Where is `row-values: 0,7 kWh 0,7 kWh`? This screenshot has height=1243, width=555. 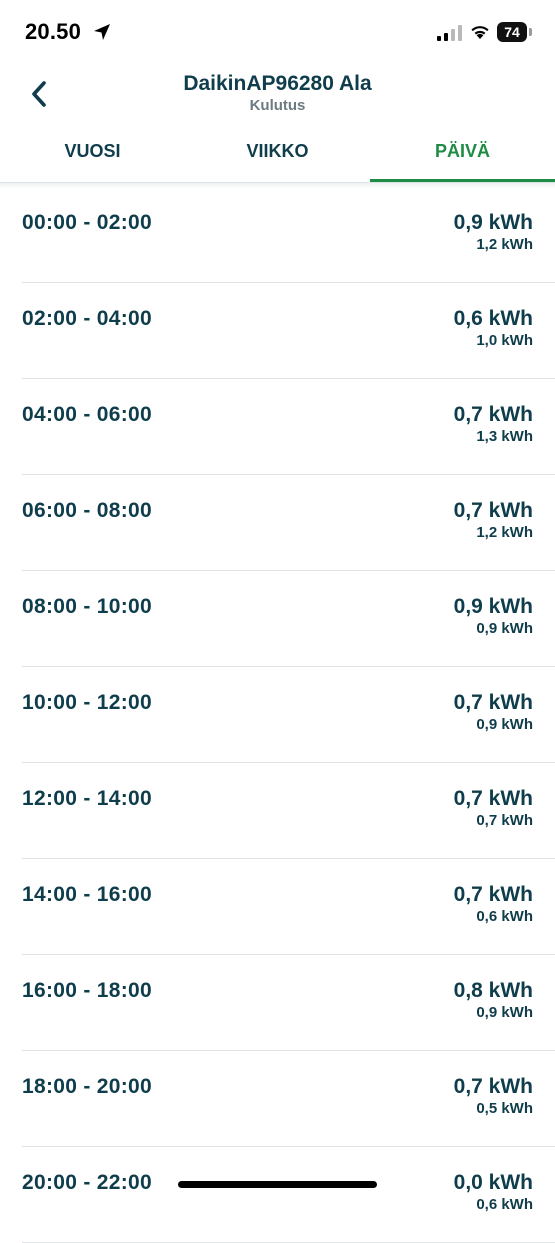
row-values: 0,7 kWh 0,7 kWh is located at coordinates (493, 809).